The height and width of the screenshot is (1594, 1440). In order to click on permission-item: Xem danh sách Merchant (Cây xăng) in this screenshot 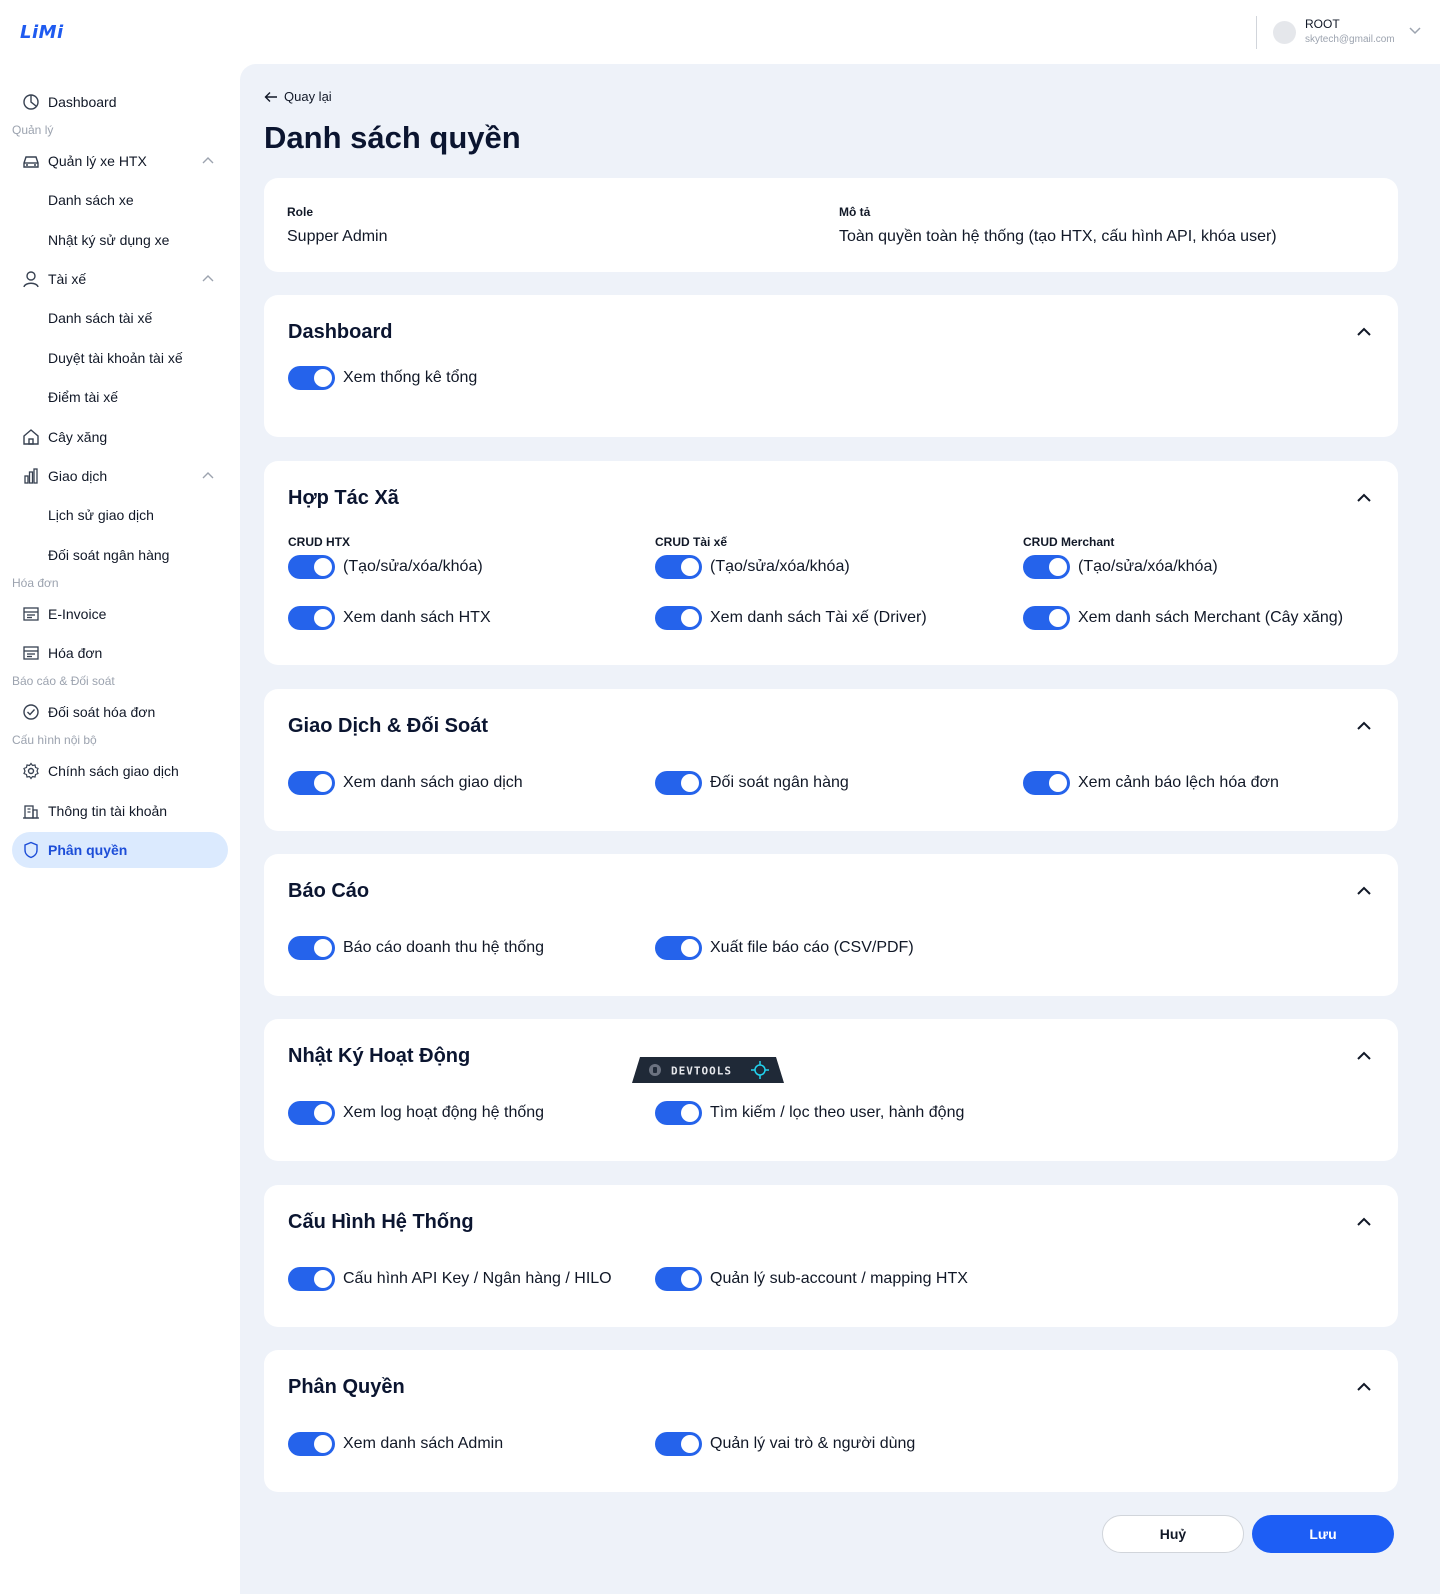, I will do `click(1183, 618)`.